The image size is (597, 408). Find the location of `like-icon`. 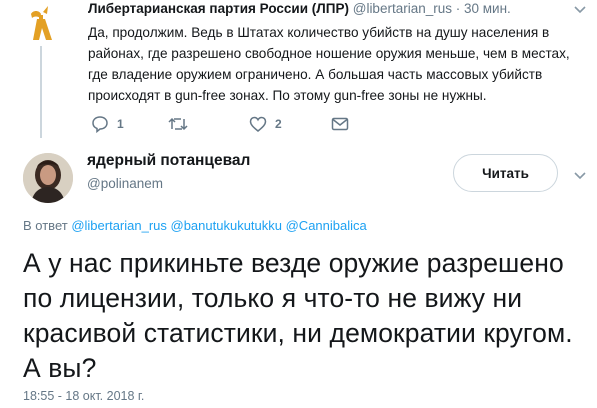

like-icon is located at coordinates (258, 124).